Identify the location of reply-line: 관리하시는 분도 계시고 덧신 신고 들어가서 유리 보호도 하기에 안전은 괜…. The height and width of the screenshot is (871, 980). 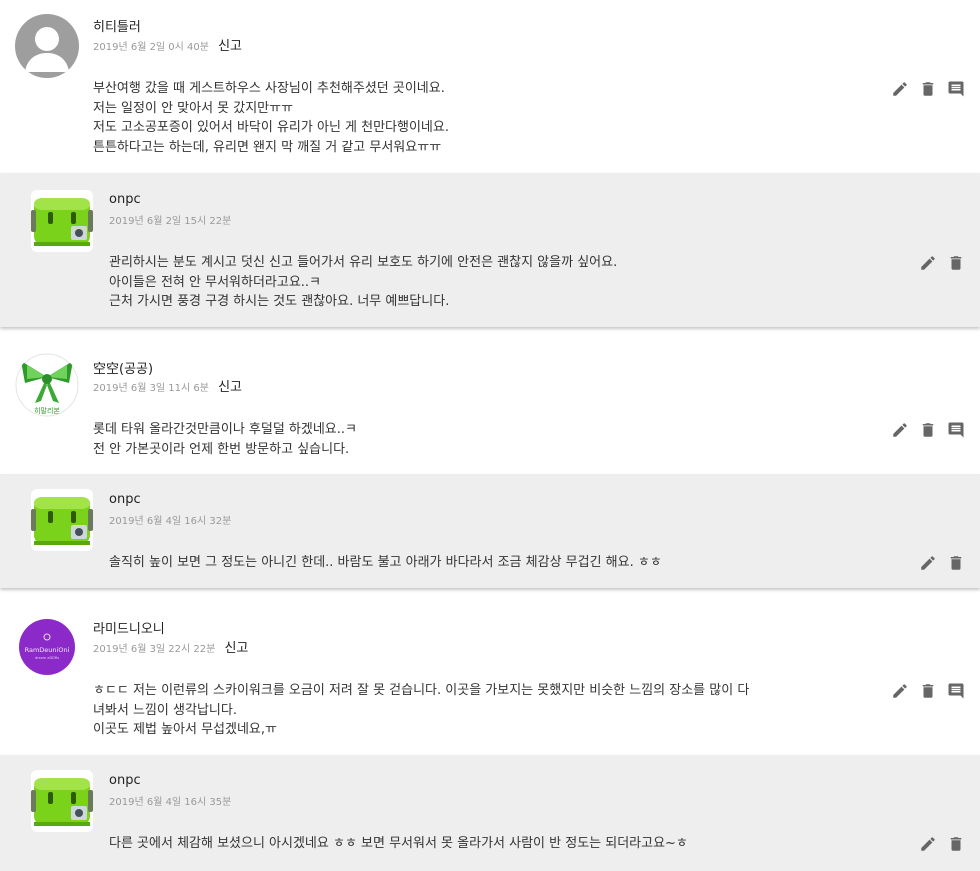
(363, 262).